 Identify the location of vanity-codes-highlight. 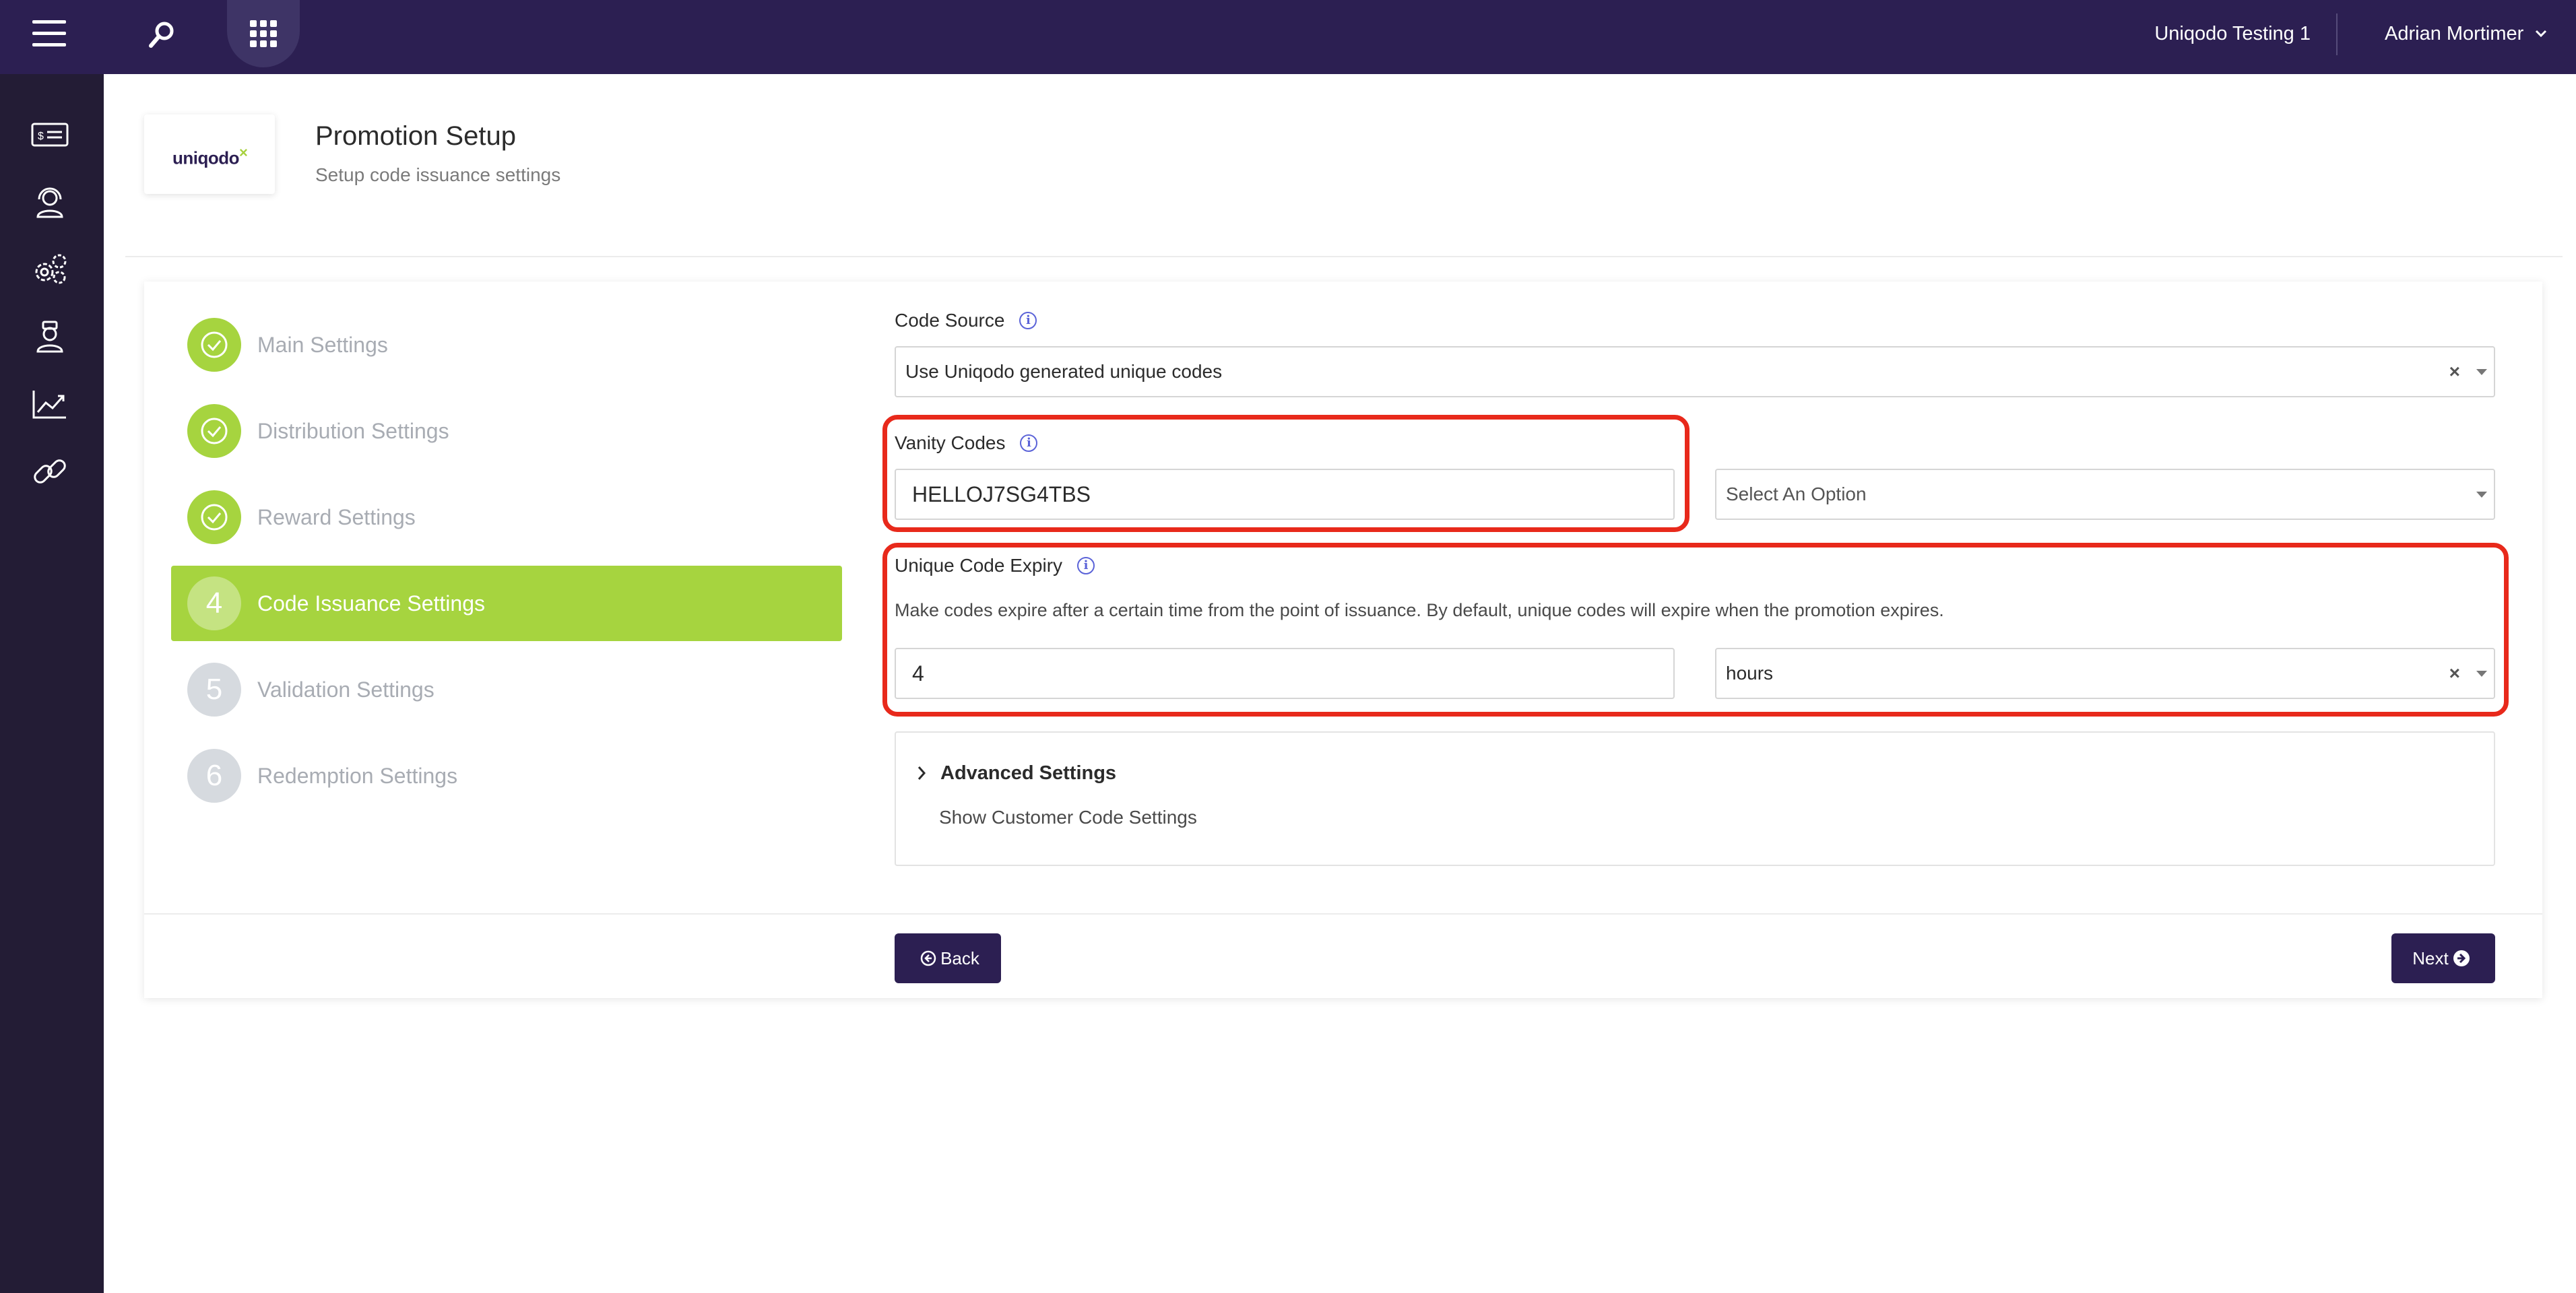
(1285, 473).